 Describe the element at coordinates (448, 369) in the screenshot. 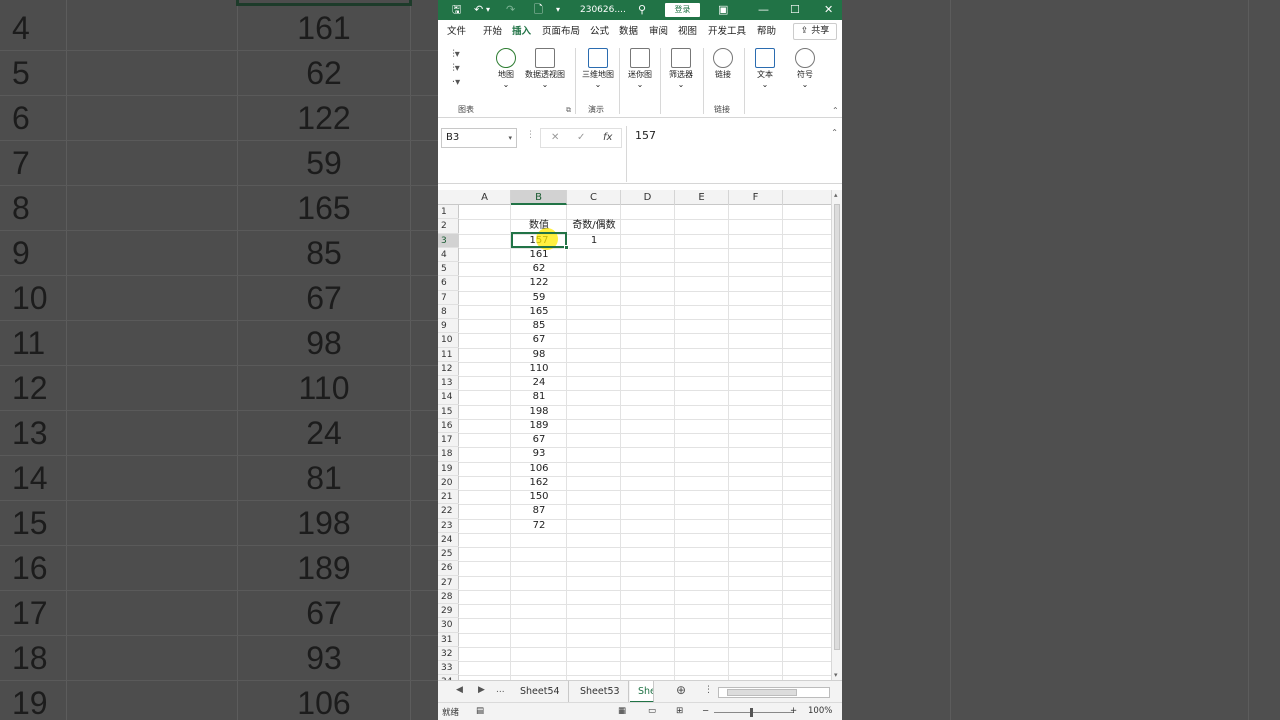

I see `row-header-12: 12` at that location.